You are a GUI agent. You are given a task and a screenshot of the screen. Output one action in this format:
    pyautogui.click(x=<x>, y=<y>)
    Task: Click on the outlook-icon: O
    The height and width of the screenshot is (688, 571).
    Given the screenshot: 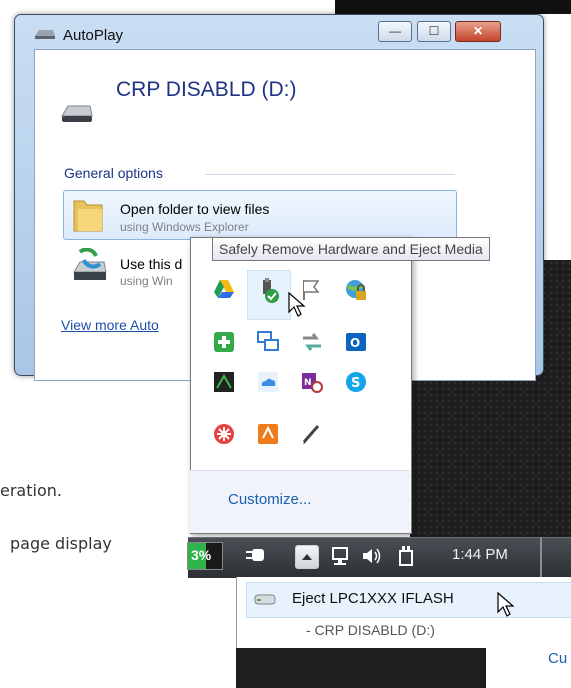 What is the action you would take?
    pyautogui.click(x=356, y=342)
    